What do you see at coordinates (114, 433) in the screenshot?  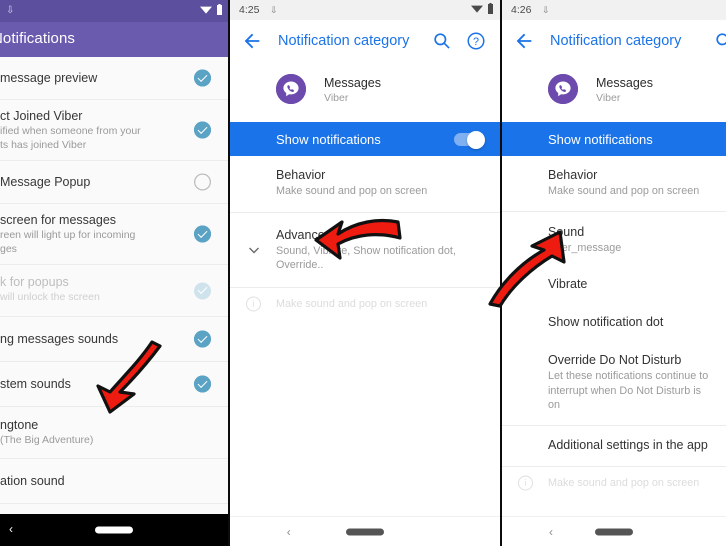 I see `list-item: ngtone (The Big Adventure)` at bounding box center [114, 433].